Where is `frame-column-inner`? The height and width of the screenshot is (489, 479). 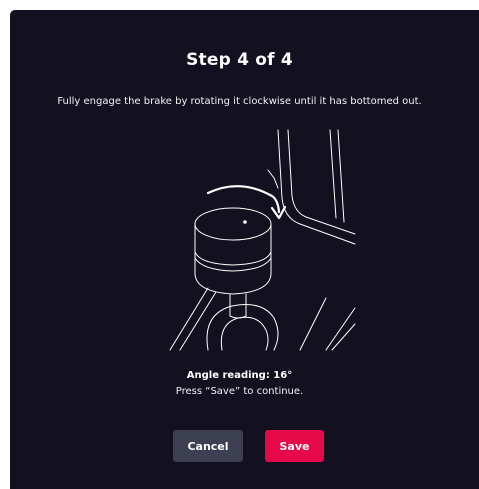
frame-column-inner is located at coordinates (321, 182).